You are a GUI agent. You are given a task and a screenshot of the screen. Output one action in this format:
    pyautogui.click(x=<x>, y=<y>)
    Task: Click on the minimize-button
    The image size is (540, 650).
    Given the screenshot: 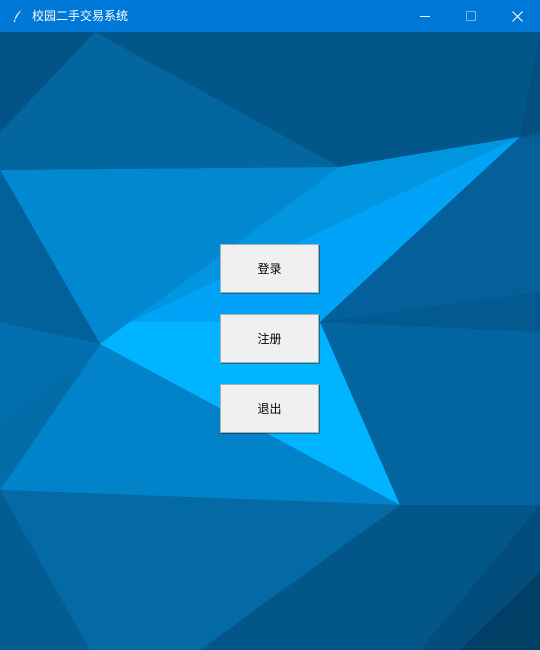 What is the action you would take?
    pyautogui.click(x=425, y=16)
    